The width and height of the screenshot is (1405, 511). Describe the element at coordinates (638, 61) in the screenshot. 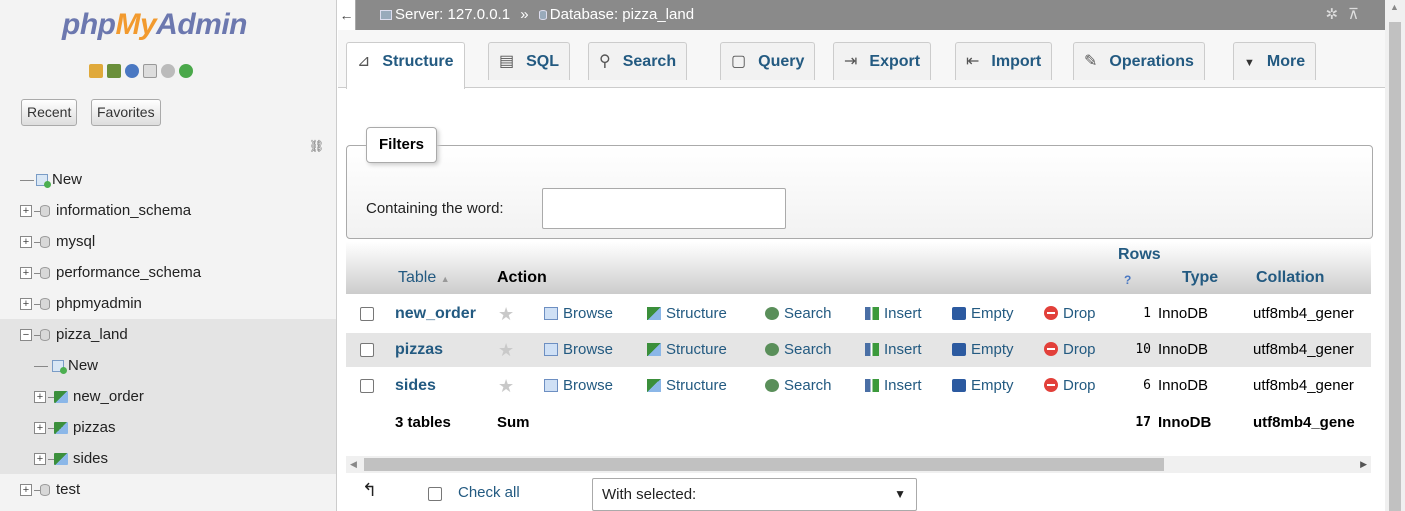

I see `tab-search: ⚲ Search` at that location.